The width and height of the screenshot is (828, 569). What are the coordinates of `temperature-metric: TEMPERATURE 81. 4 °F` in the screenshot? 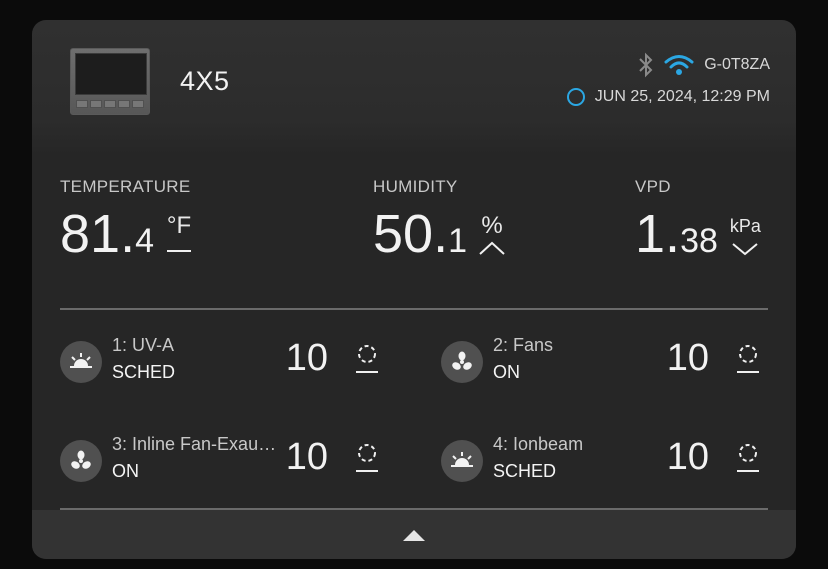 It's located at (126, 219).